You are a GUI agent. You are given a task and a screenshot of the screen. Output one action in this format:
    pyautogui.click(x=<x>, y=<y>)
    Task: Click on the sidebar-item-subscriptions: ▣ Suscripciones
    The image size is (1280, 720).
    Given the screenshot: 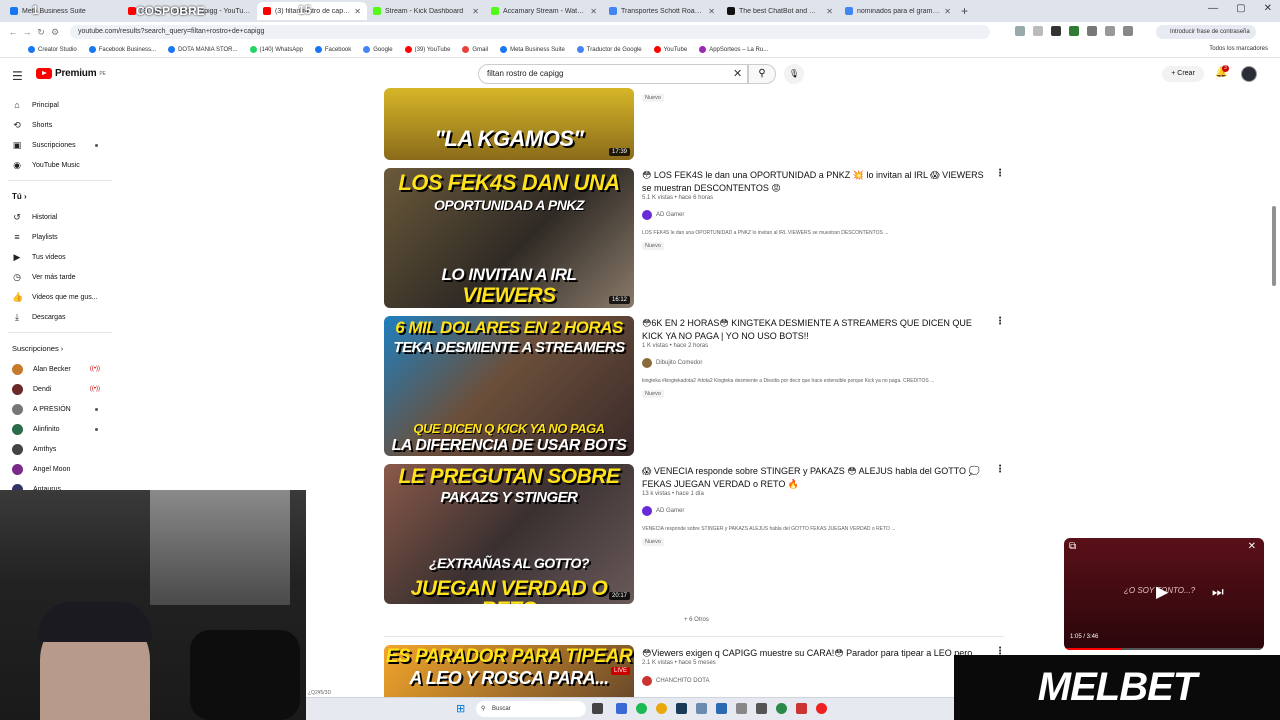 What is the action you would take?
    pyautogui.click(x=62, y=145)
    